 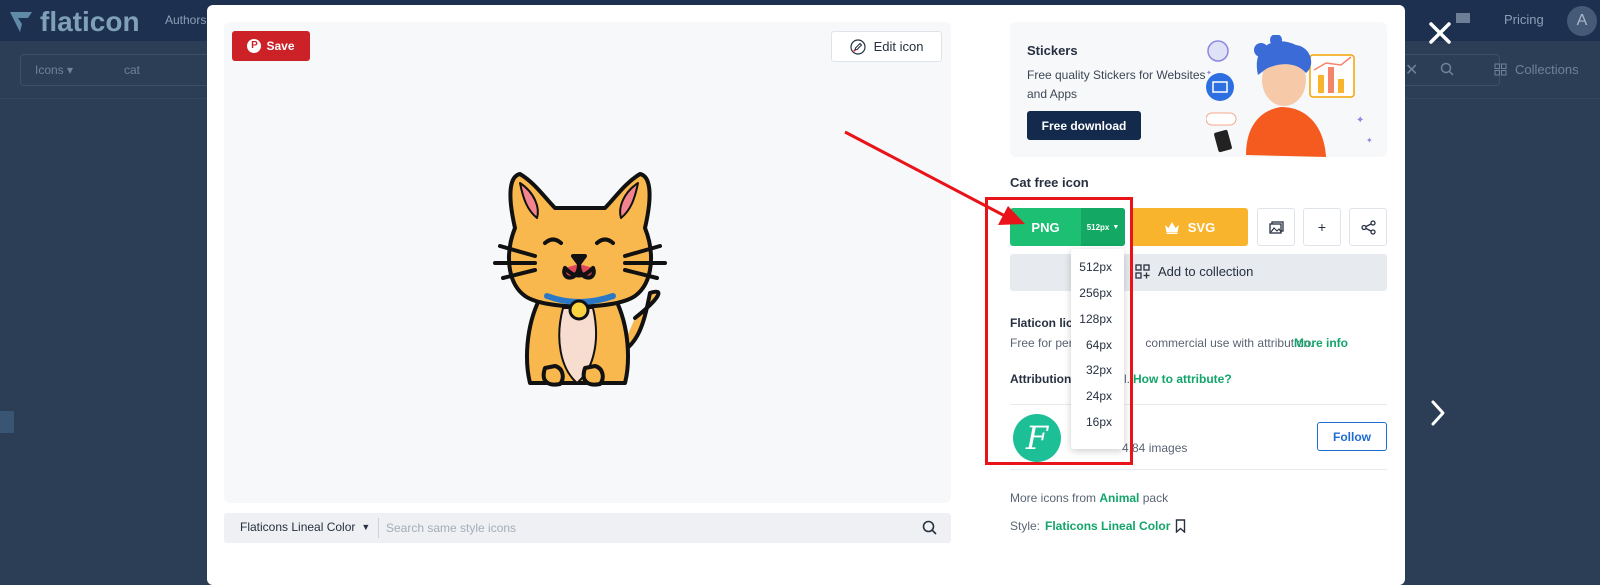 What do you see at coordinates (1084, 125) in the screenshot?
I see `free-download-button: Free download` at bounding box center [1084, 125].